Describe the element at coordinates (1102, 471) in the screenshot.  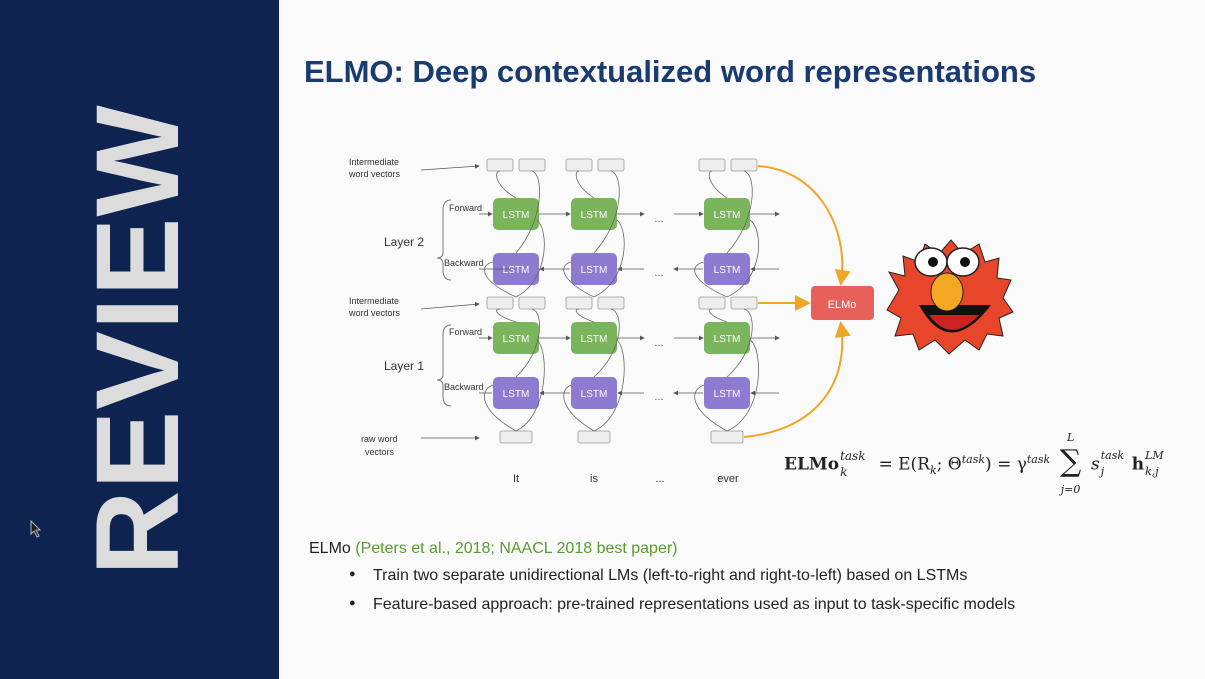
I see `eq-s-sub: j` at that location.